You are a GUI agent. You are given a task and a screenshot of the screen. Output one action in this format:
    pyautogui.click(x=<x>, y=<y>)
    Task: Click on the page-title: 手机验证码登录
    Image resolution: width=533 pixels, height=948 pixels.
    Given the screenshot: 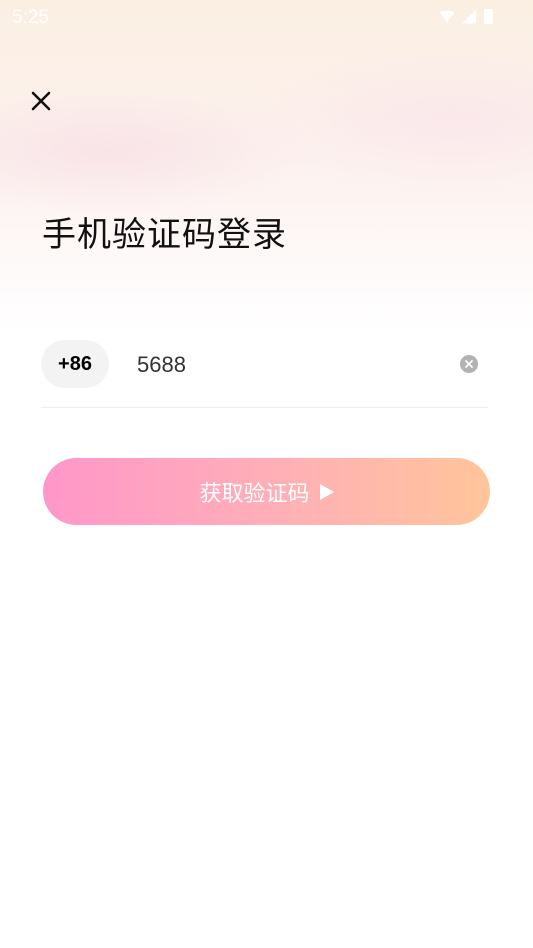 What is the action you would take?
    pyautogui.click(x=164, y=235)
    